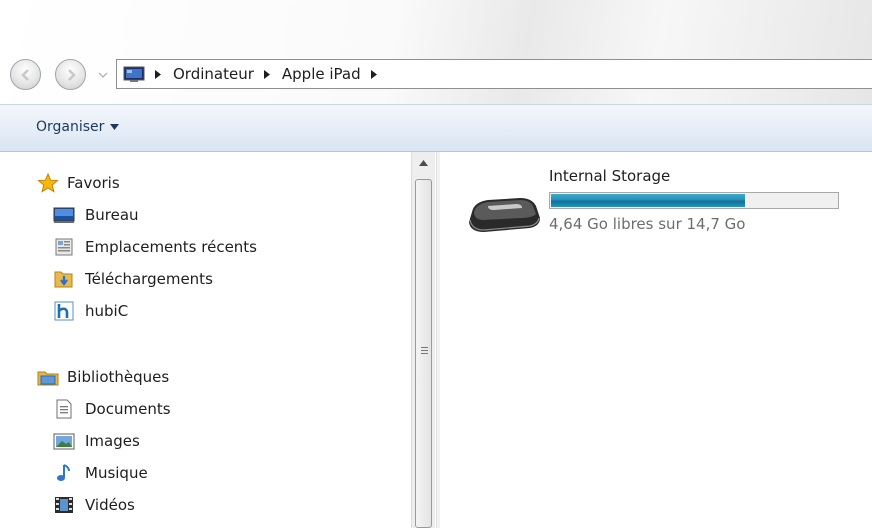 This screenshot has width=872, height=528. What do you see at coordinates (103, 75) in the screenshot?
I see `recent-pages-dropdown-icon` at bounding box center [103, 75].